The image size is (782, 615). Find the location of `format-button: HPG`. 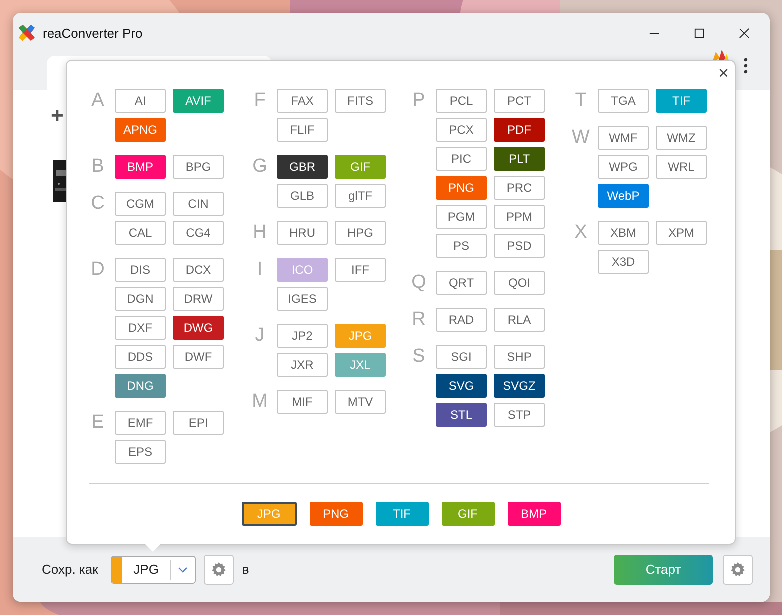

format-button: HPG is located at coordinates (360, 233).